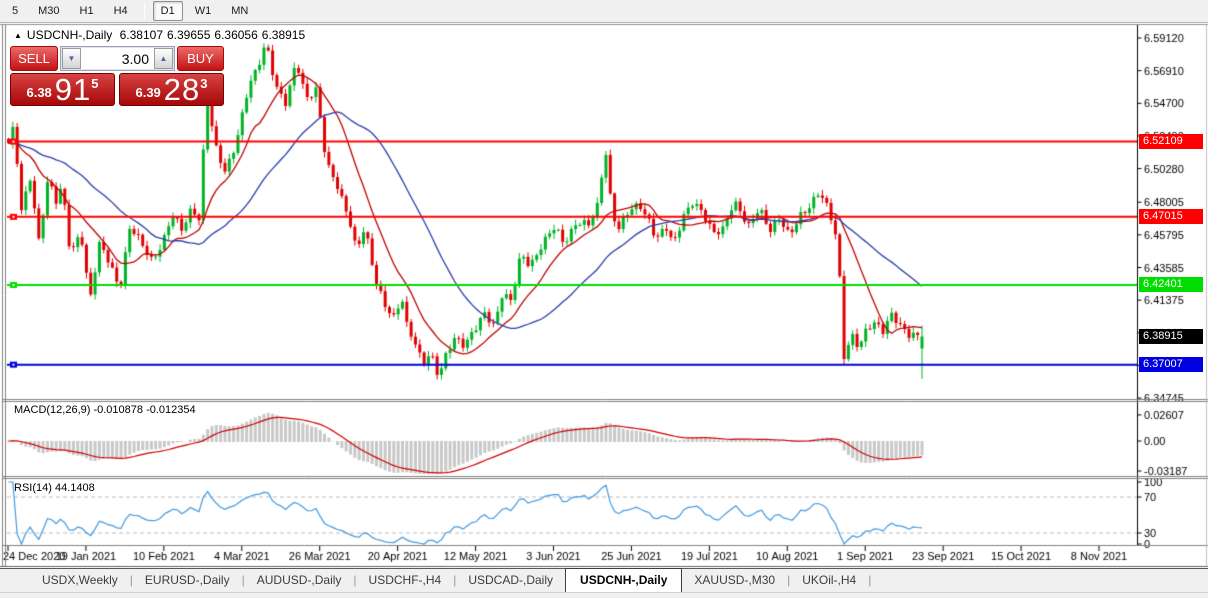  Describe the element at coordinates (69, 35) in the screenshot. I see `chart-symbol-label: USDCNH-,Daily` at that location.